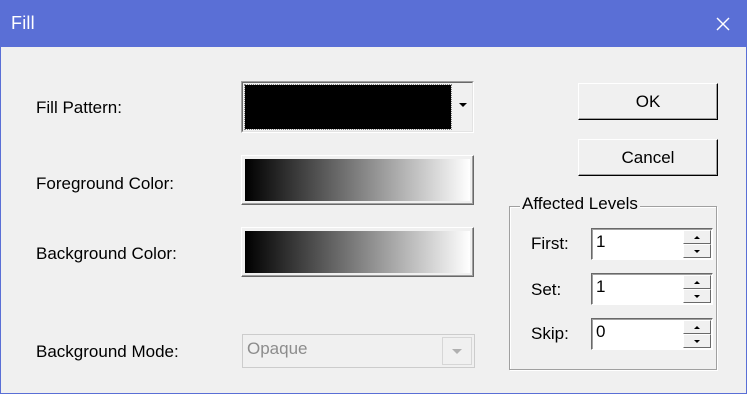 The image size is (747, 394). What do you see at coordinates (580, 204) in the screenshot?
I see `affected-levels-title: Affected Levels` at bounding box center [580, 204].